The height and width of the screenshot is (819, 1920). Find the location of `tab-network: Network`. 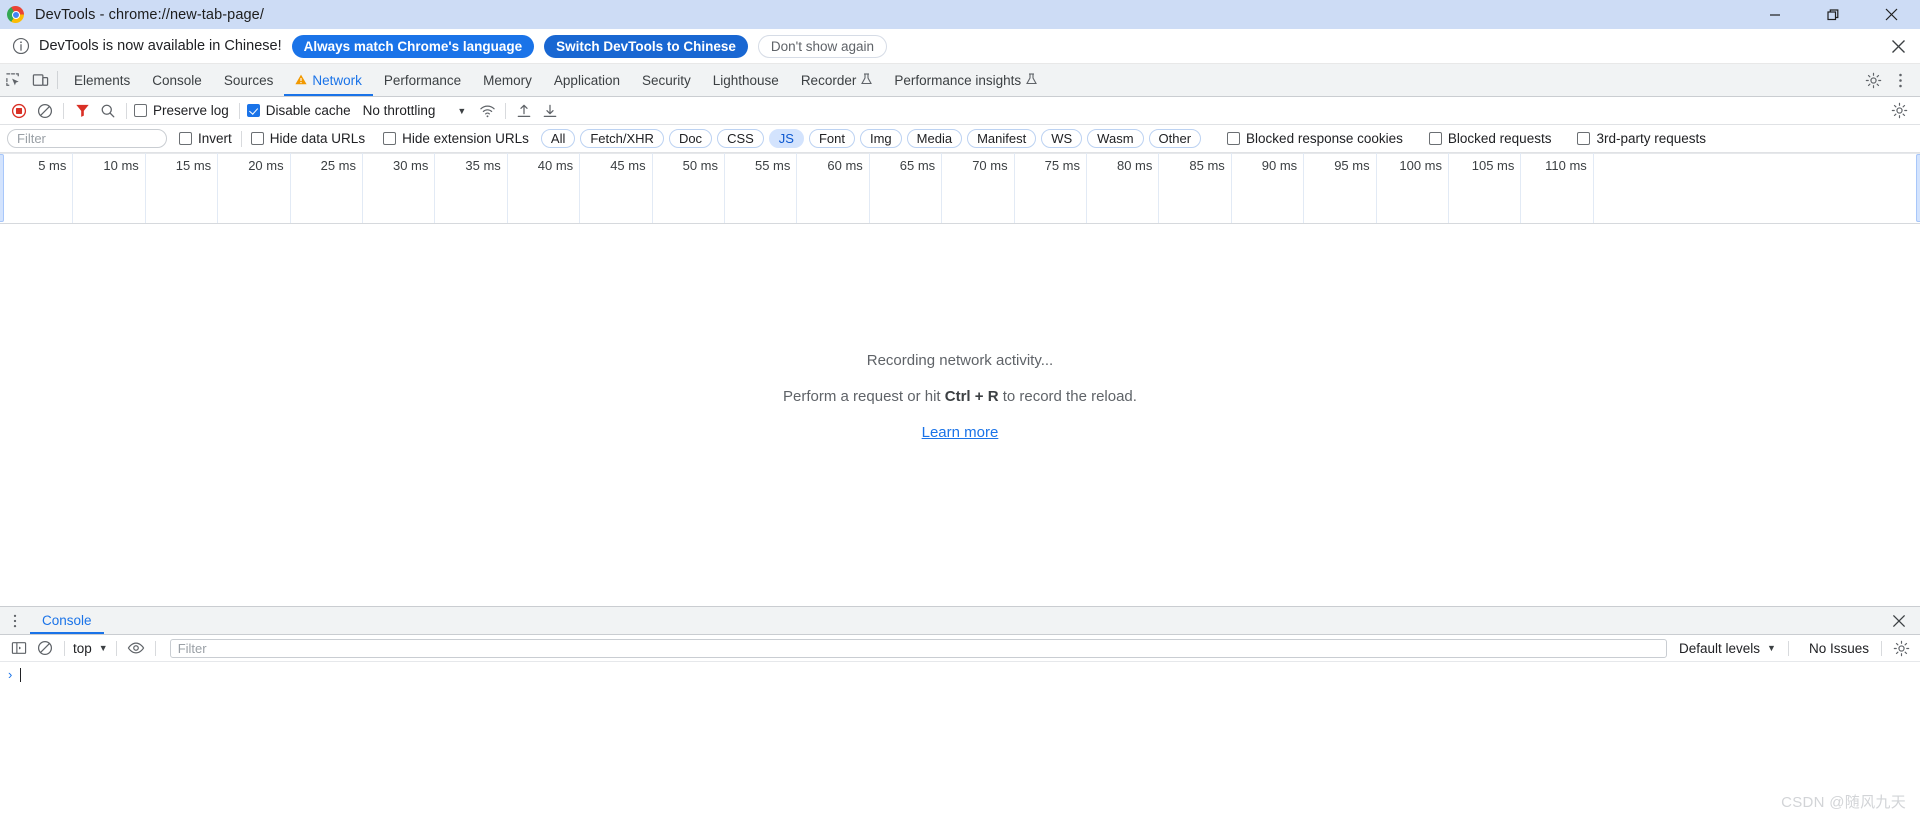

tab-network: Network is located at coordinates (328, 80).